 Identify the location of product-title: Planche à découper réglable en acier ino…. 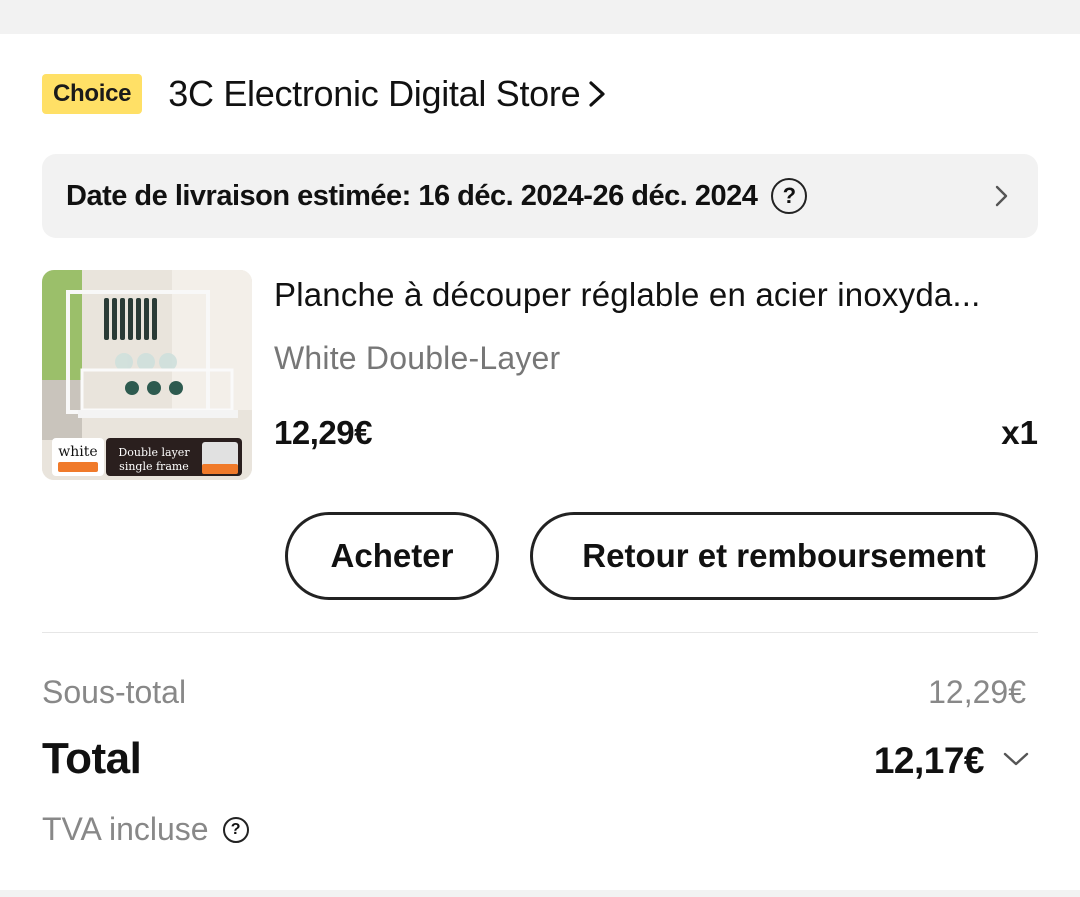
(656, 295).